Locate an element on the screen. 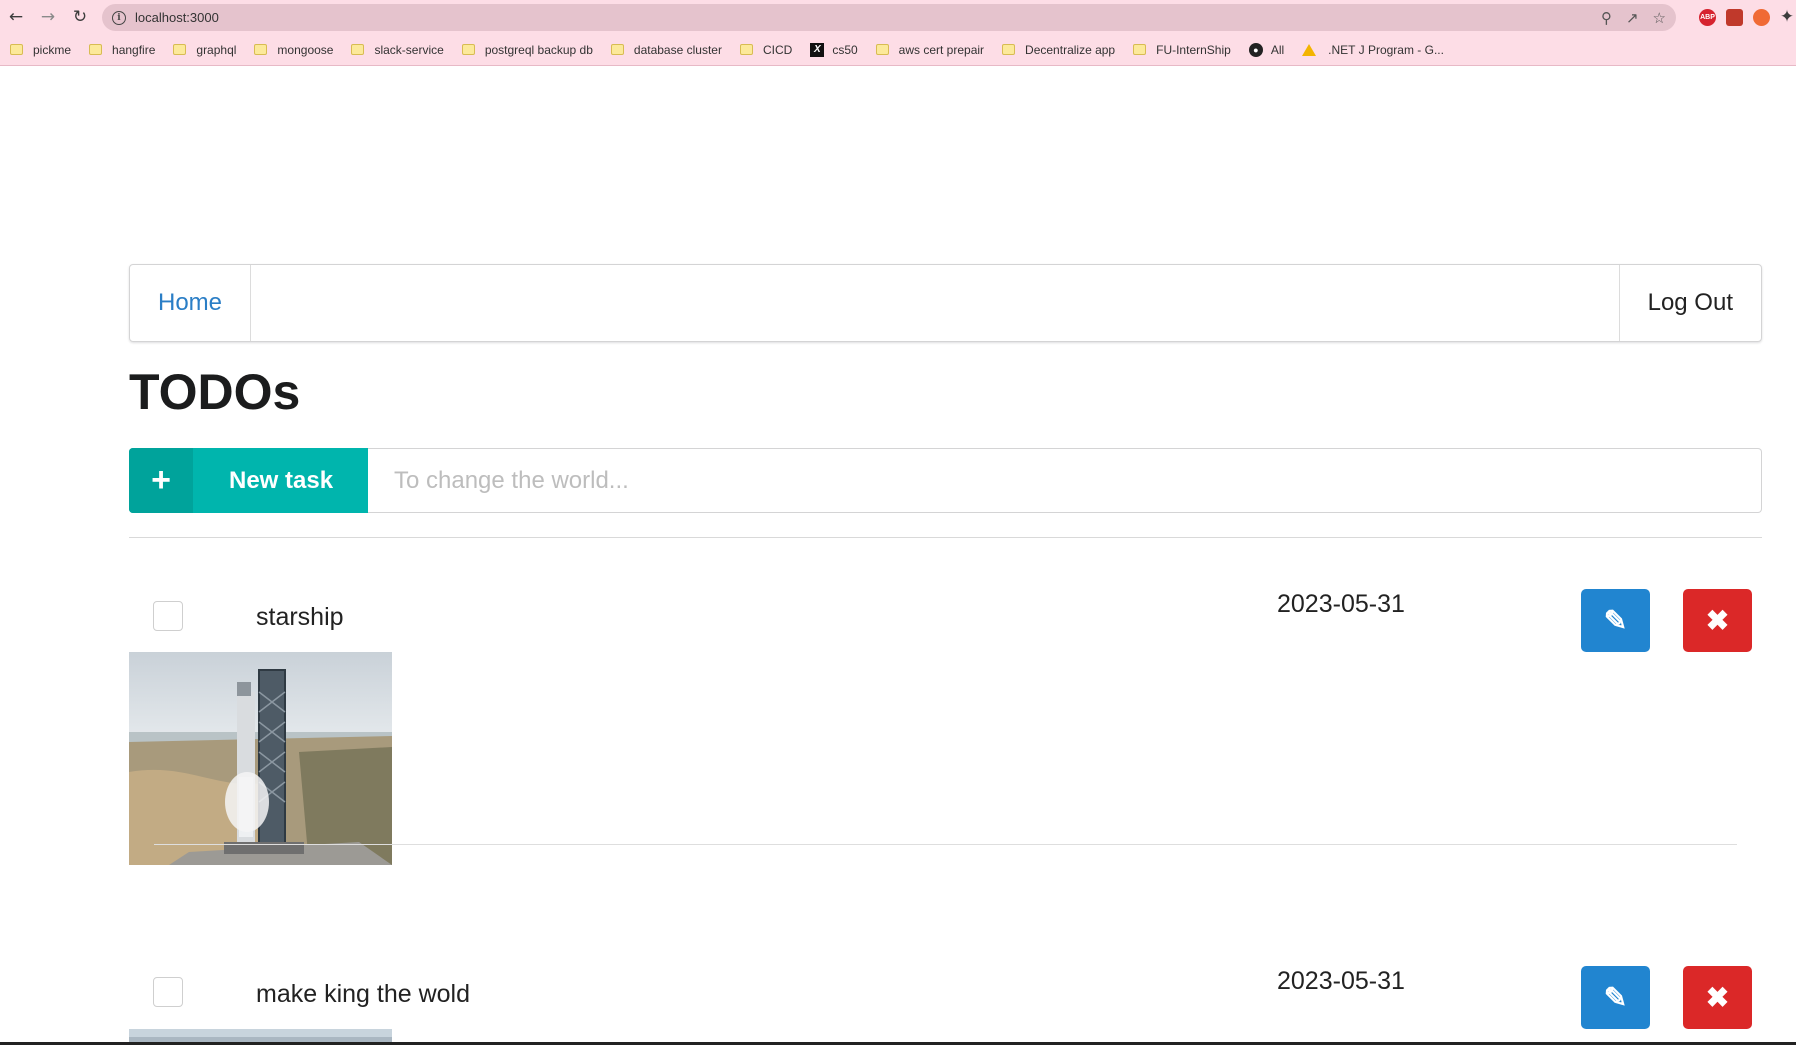  bookmark-label: hangfire is located at coordinates (134, 49).